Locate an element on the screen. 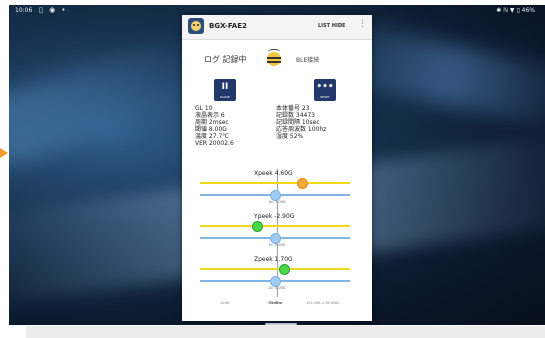 The height and width of the screenshot is (338, 545). x-current-label: Xc: 1.00G is located at coordinates (277, 202).